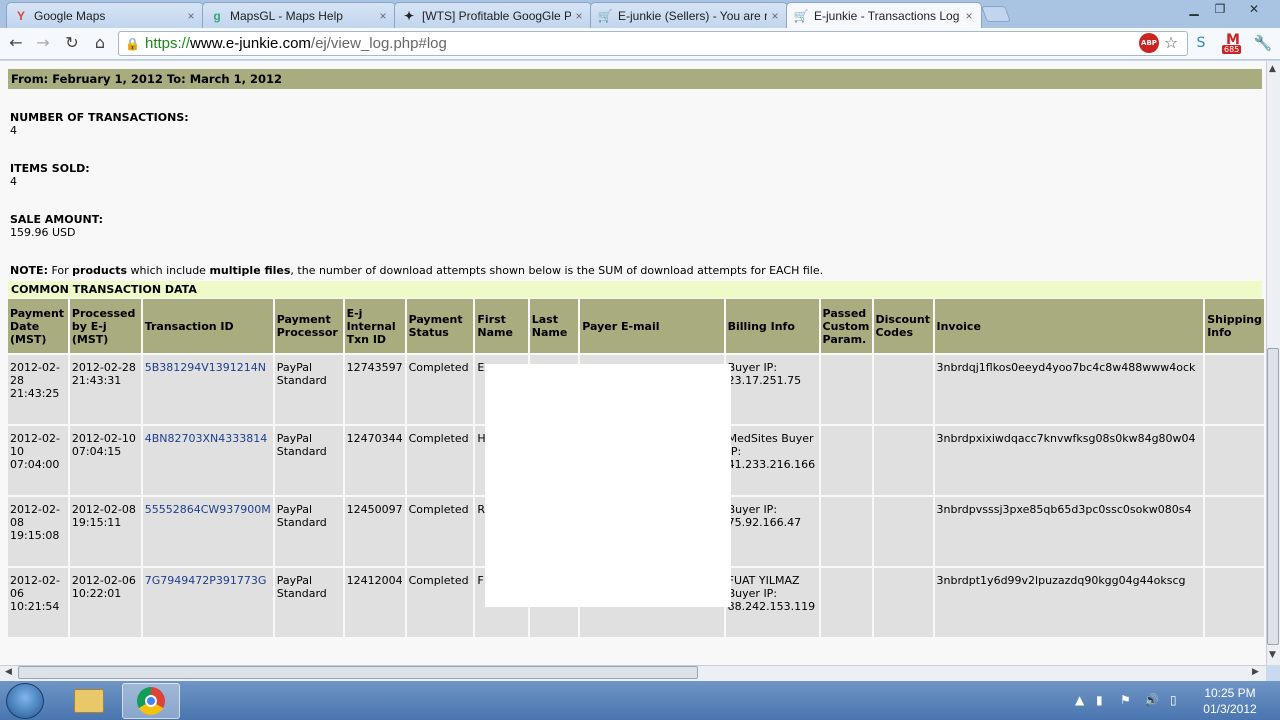 The width and height of the screenshot is (1280, 720). What do you see at coordinates (207, 327) in the screenshot?
I see `column-header: Transaction ID` at bounding box center [207, 327].